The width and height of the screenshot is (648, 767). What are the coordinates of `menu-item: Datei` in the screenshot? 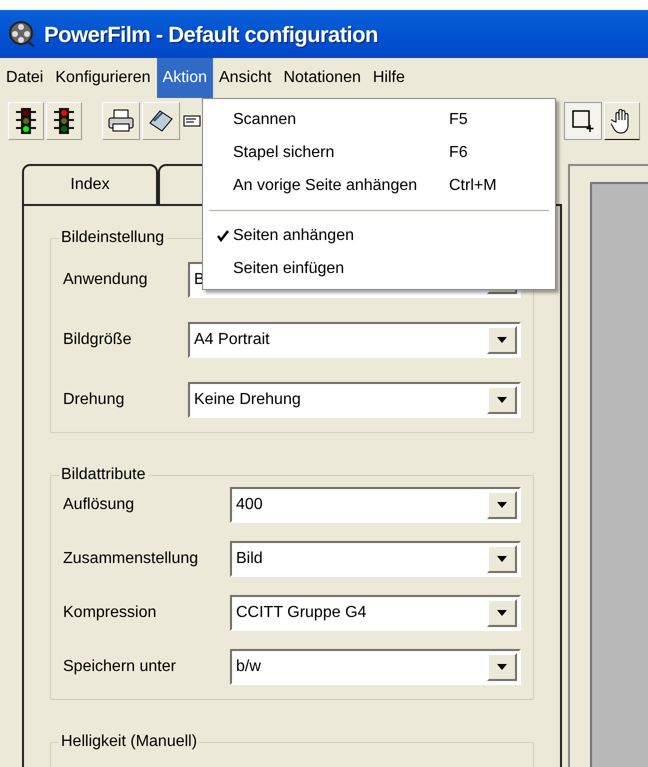 It's located at (25, 78).